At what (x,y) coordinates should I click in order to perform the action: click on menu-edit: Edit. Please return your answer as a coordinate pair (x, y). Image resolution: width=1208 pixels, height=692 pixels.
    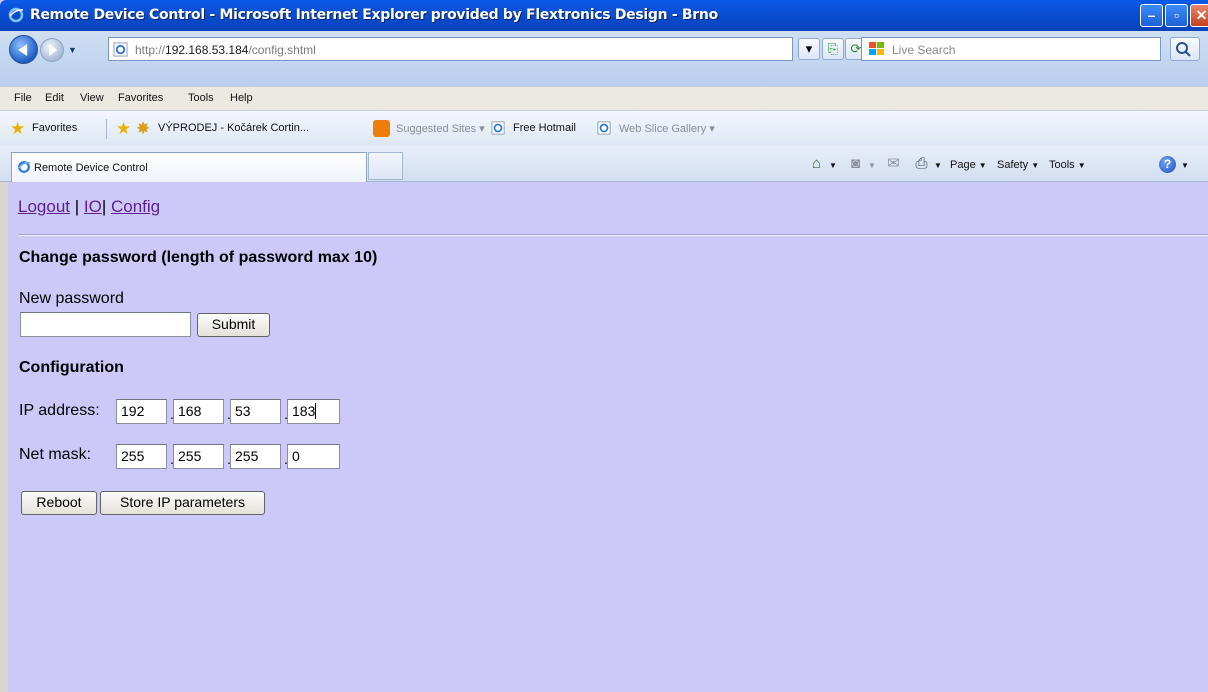
    Looking at the image, I should click on (54, 98).